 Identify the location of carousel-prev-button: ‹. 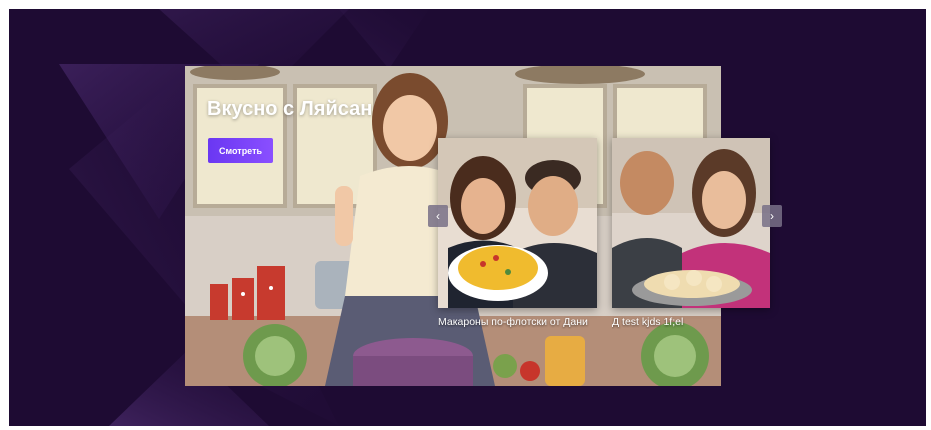
(438, 216).